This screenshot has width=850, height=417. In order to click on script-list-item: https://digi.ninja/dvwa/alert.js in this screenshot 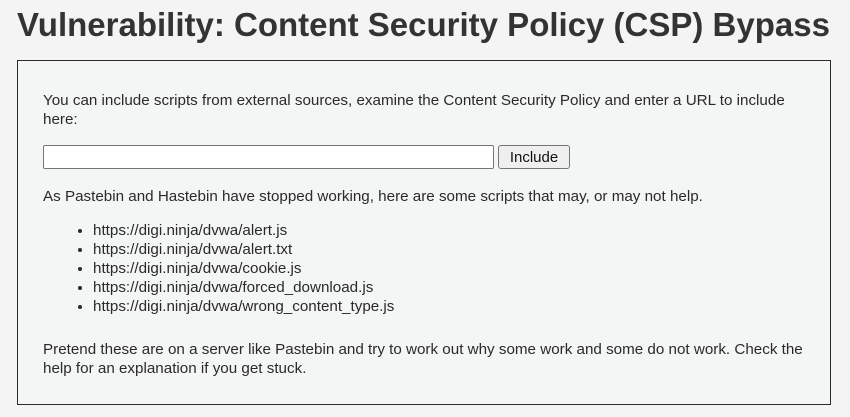, I will do `click(243, 230)`.